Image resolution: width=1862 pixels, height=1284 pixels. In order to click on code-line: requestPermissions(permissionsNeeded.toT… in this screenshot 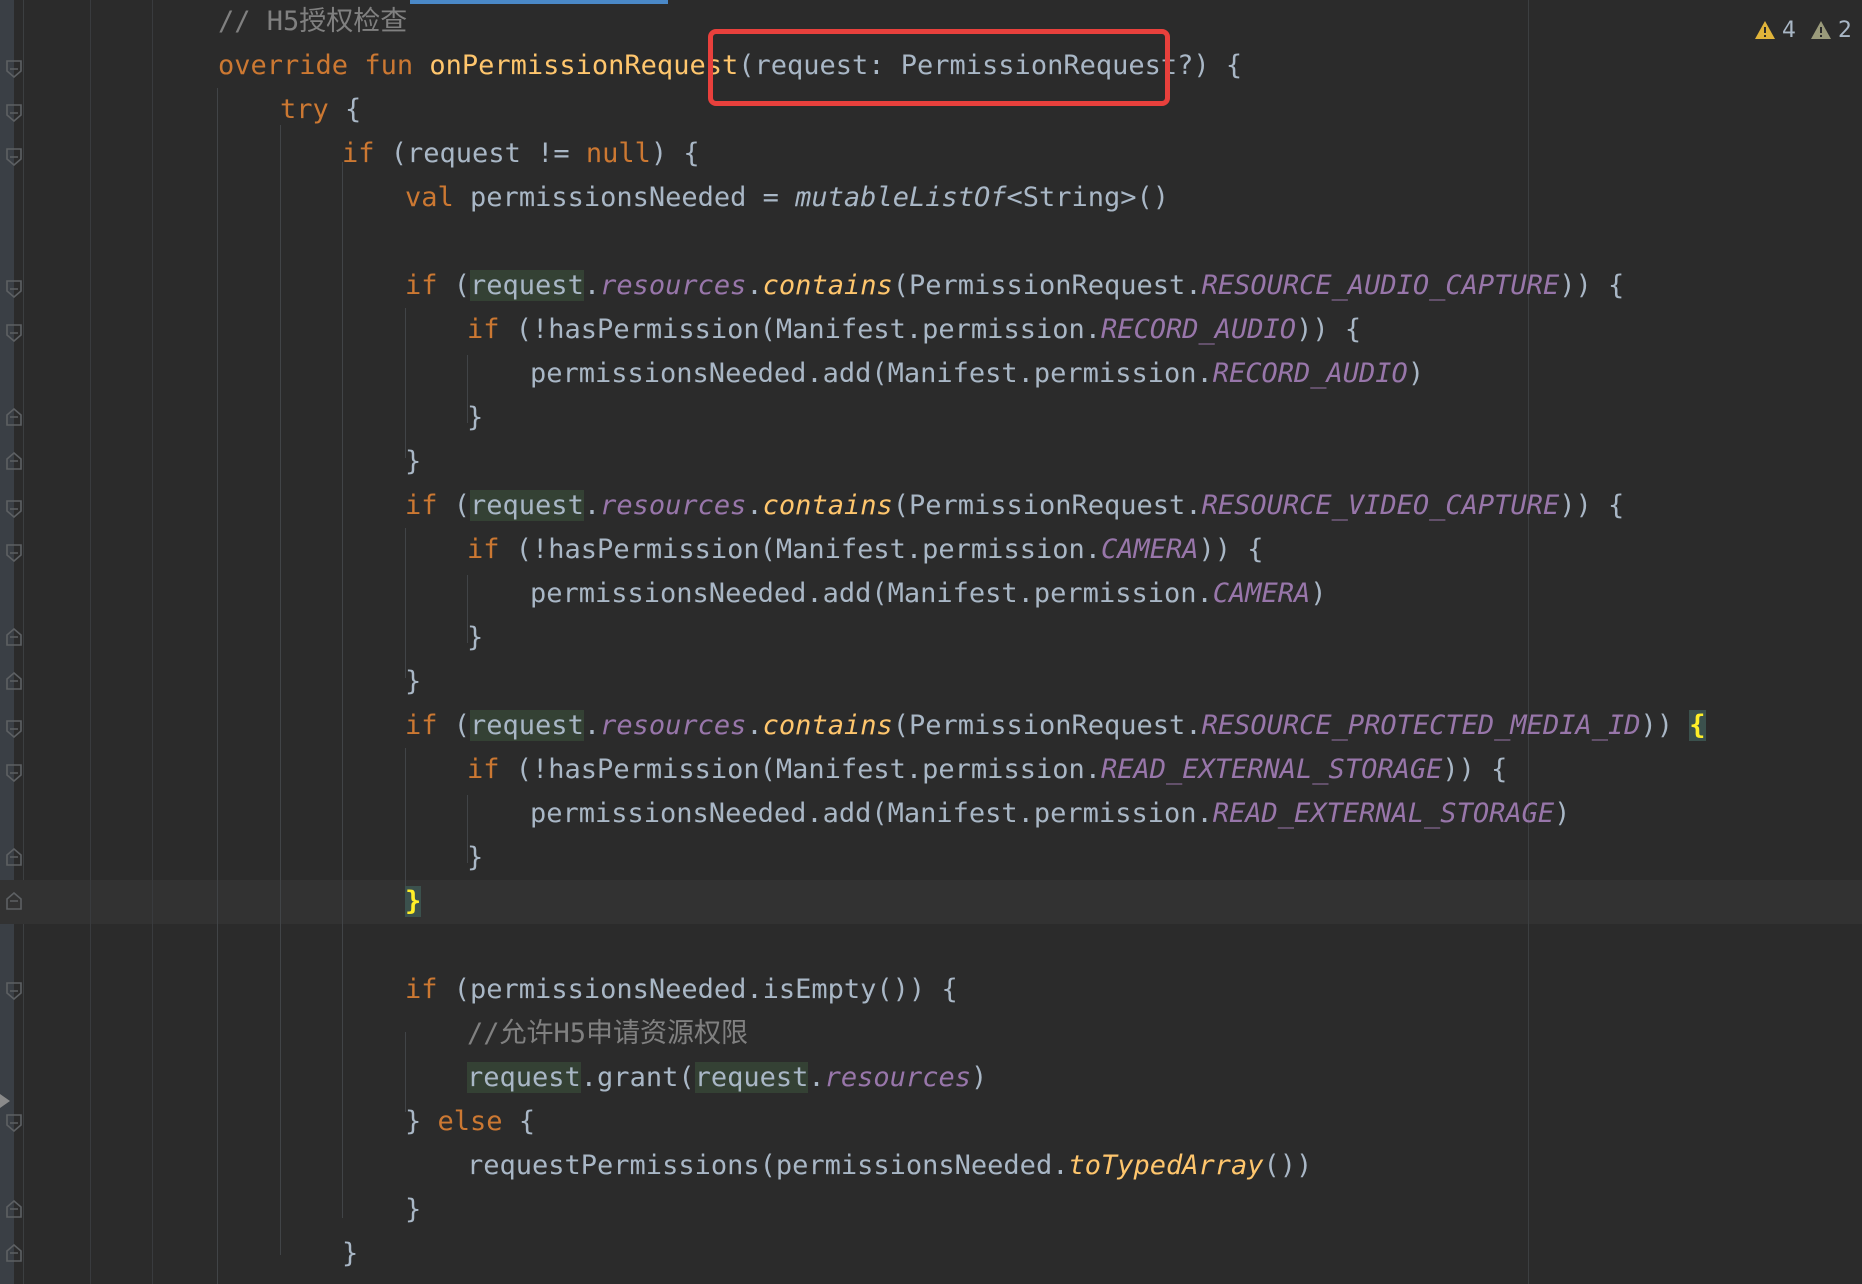, I will do `click(889, 1166)`.